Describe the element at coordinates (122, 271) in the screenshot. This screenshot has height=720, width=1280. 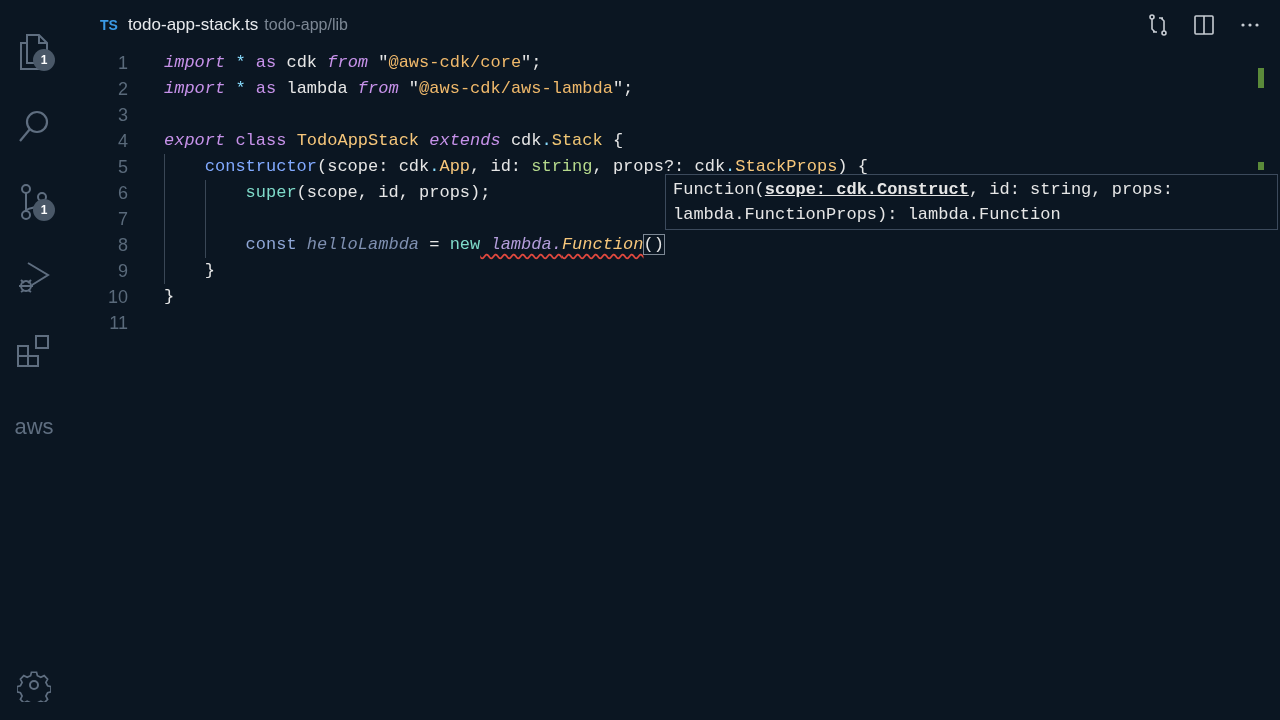
I see `line-number: 9` at that location.